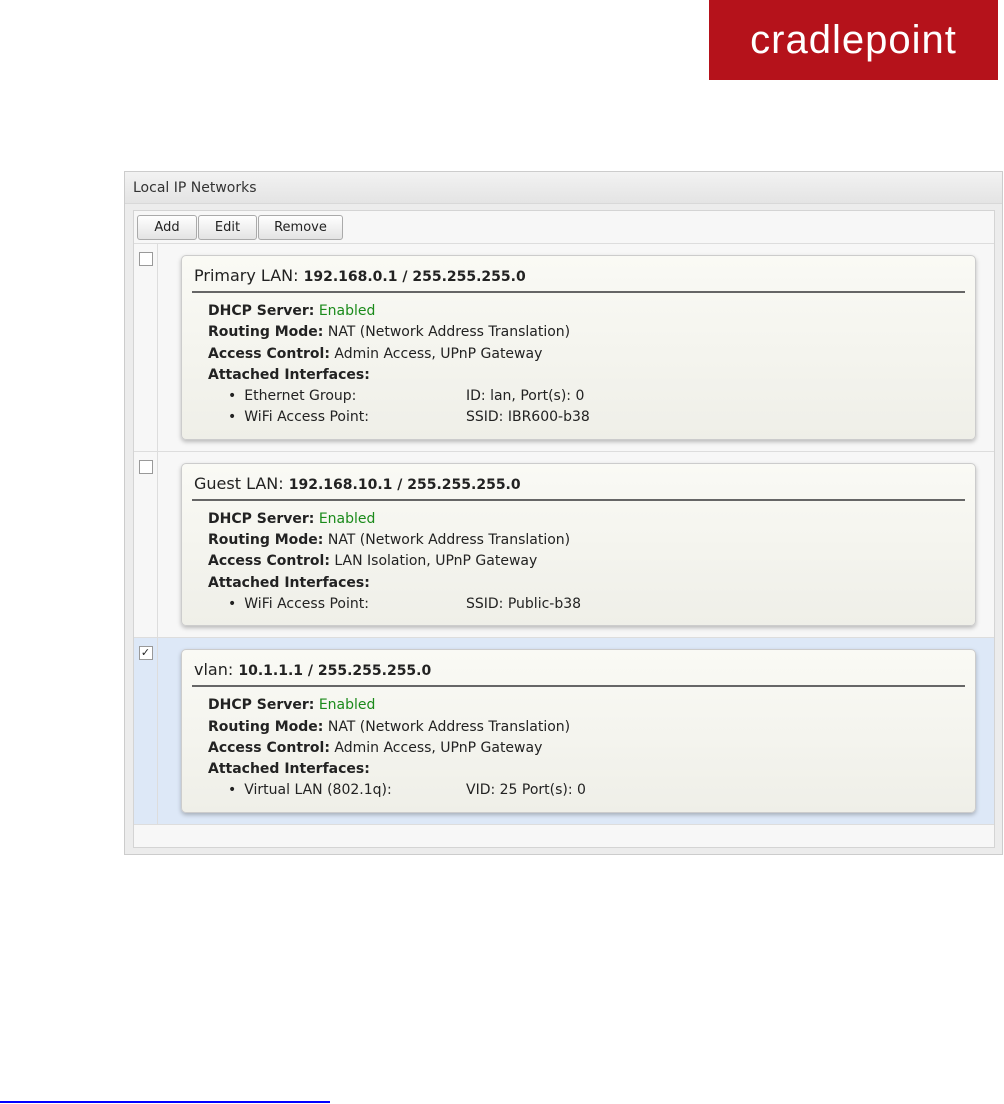 The height and width of the screenshot is (1104, 1004). I want to click on hyperlink-underline, so click(165, 1102).